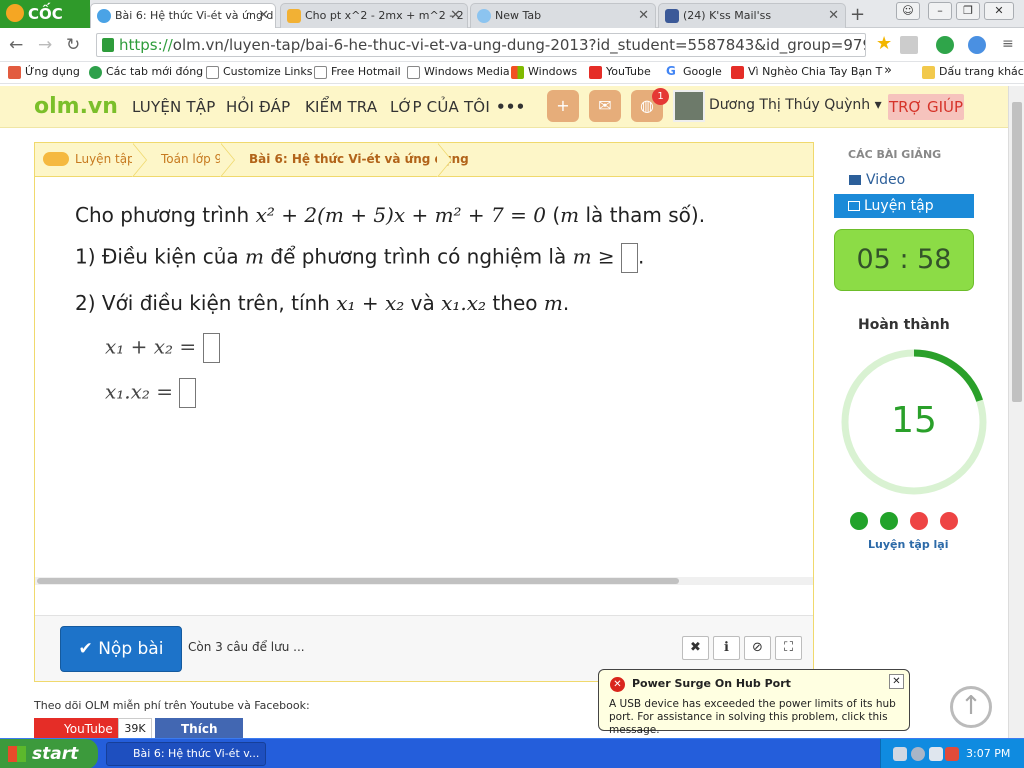 Image resolution: width=1024 pixels, height=768 pixels. Describe the element at coordinates (16, 45) in the screenshot. I see `back-icon: ←` at that location.